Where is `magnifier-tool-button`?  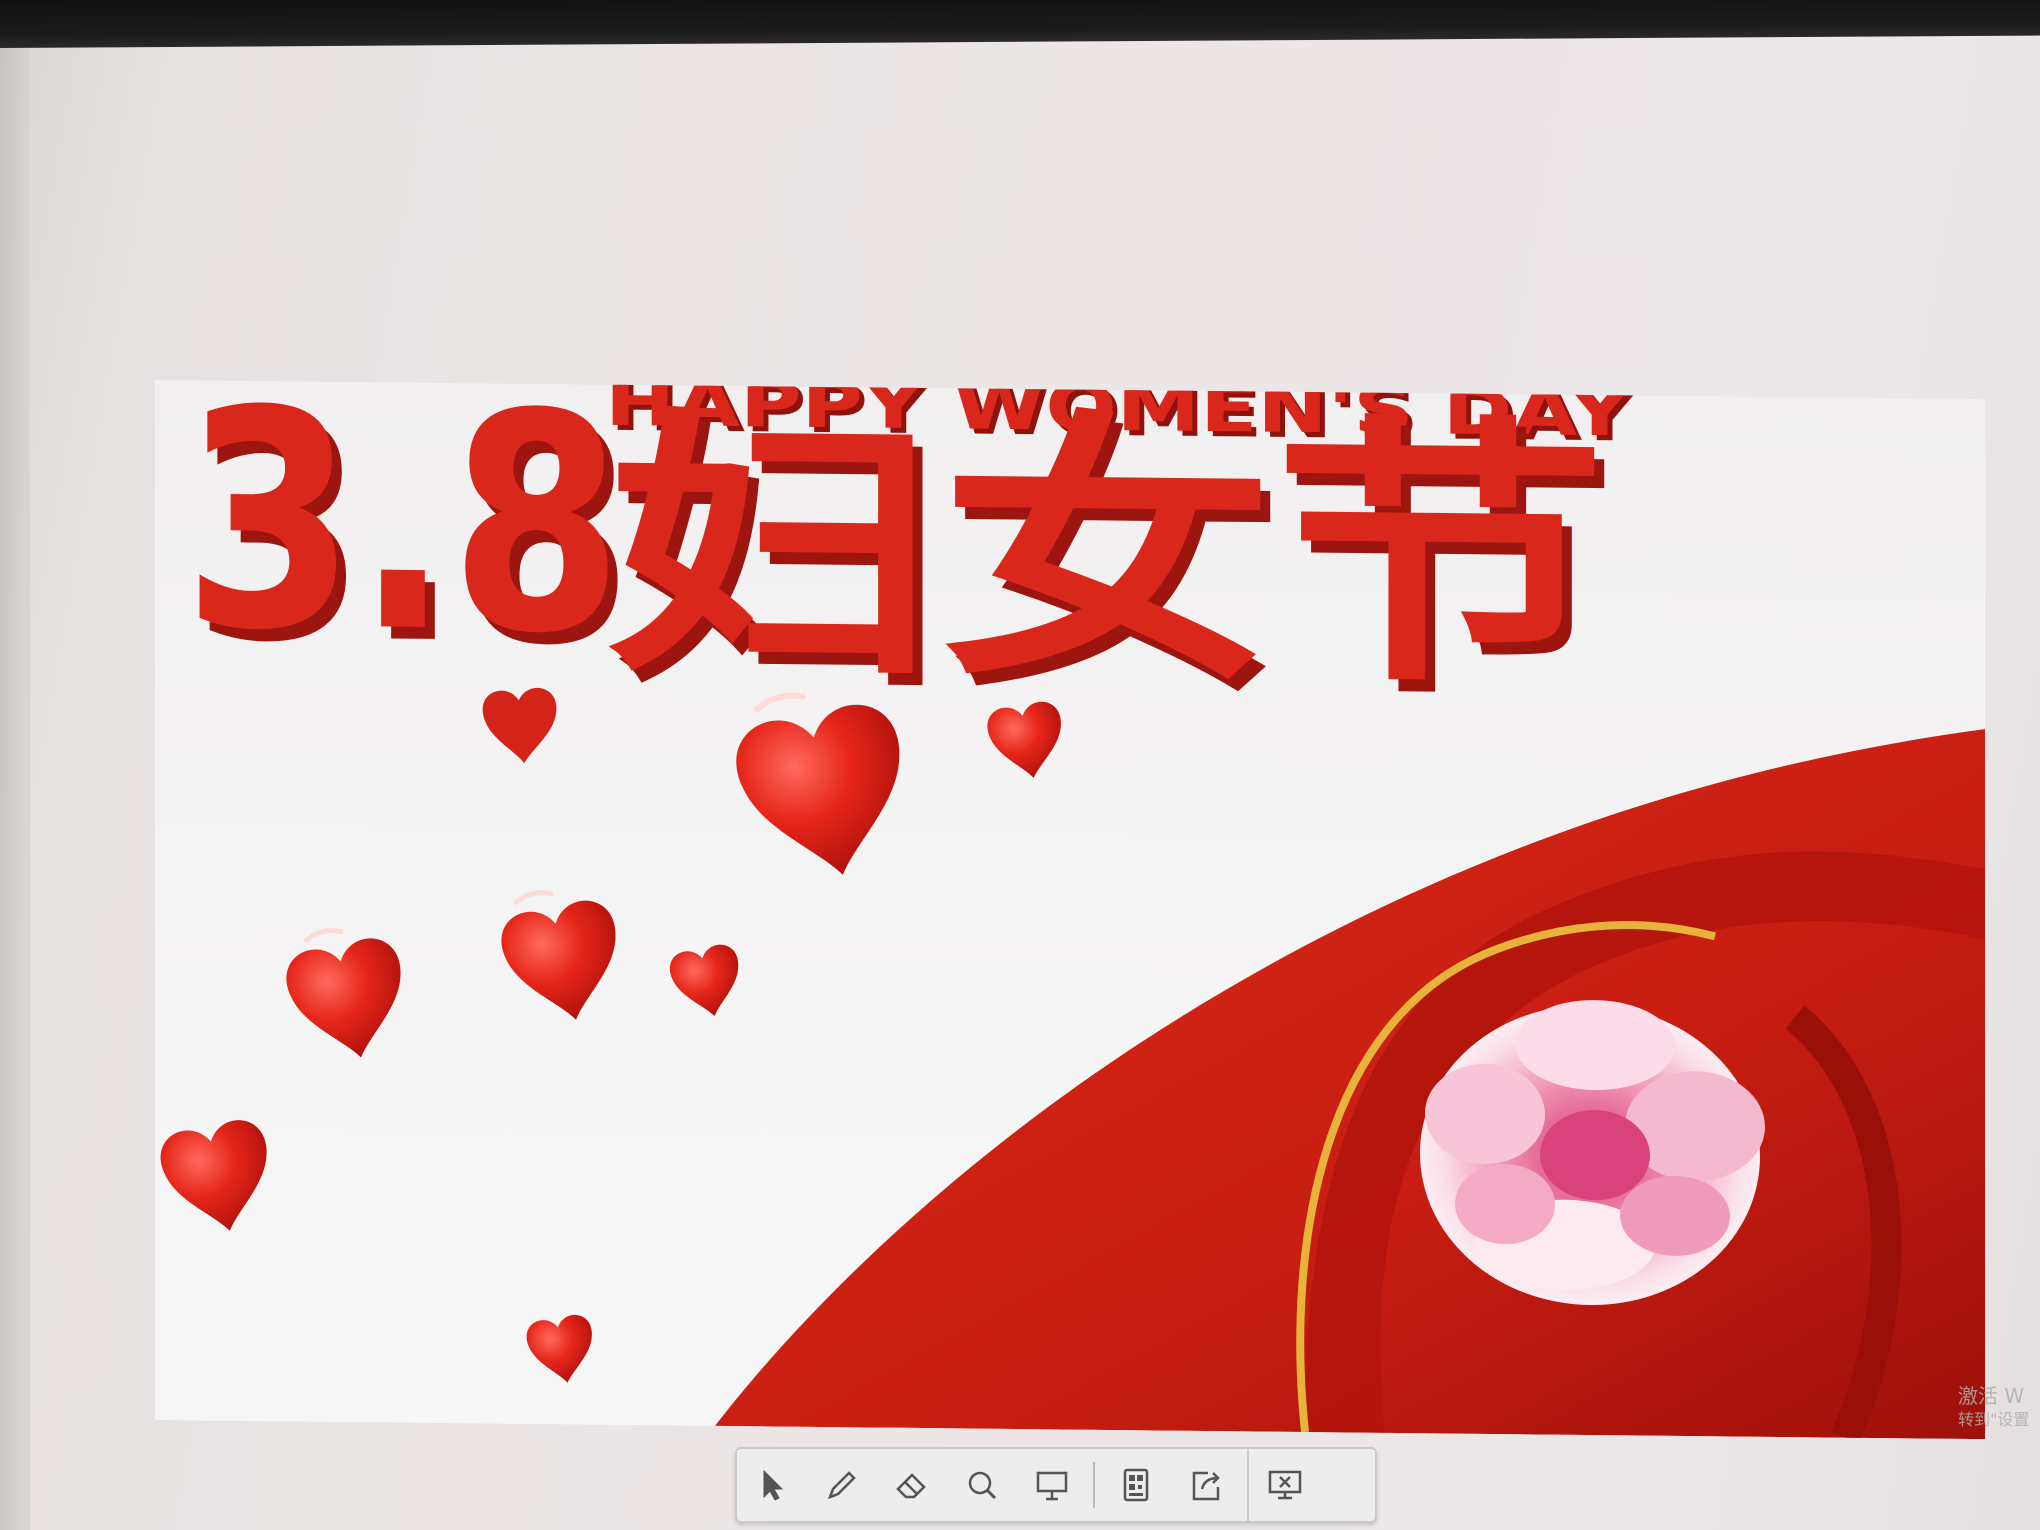 magnifier-tool-button is located at coordinates (982, 1485).